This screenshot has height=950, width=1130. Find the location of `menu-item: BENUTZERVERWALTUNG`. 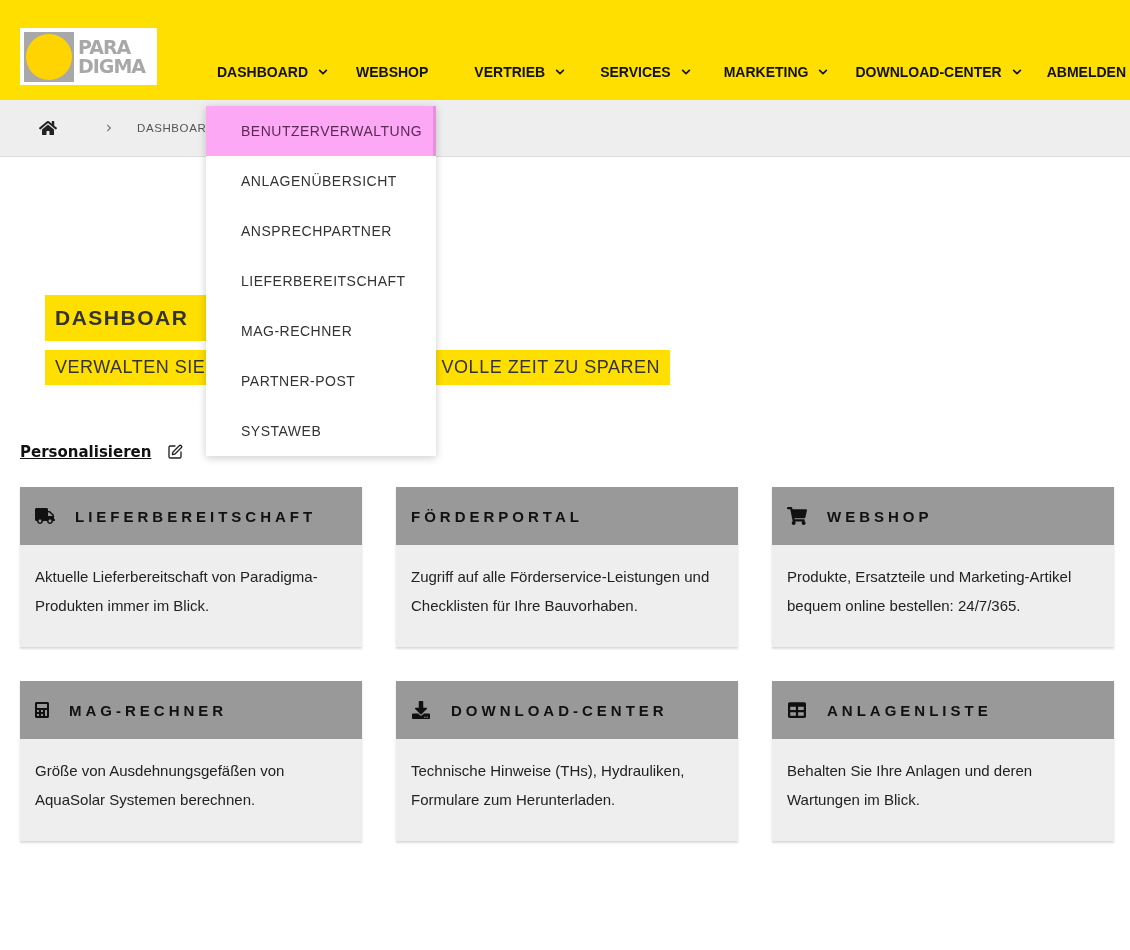

menu-item: BENUTZERVERWALTUNG is located at coordinates (321, 131).